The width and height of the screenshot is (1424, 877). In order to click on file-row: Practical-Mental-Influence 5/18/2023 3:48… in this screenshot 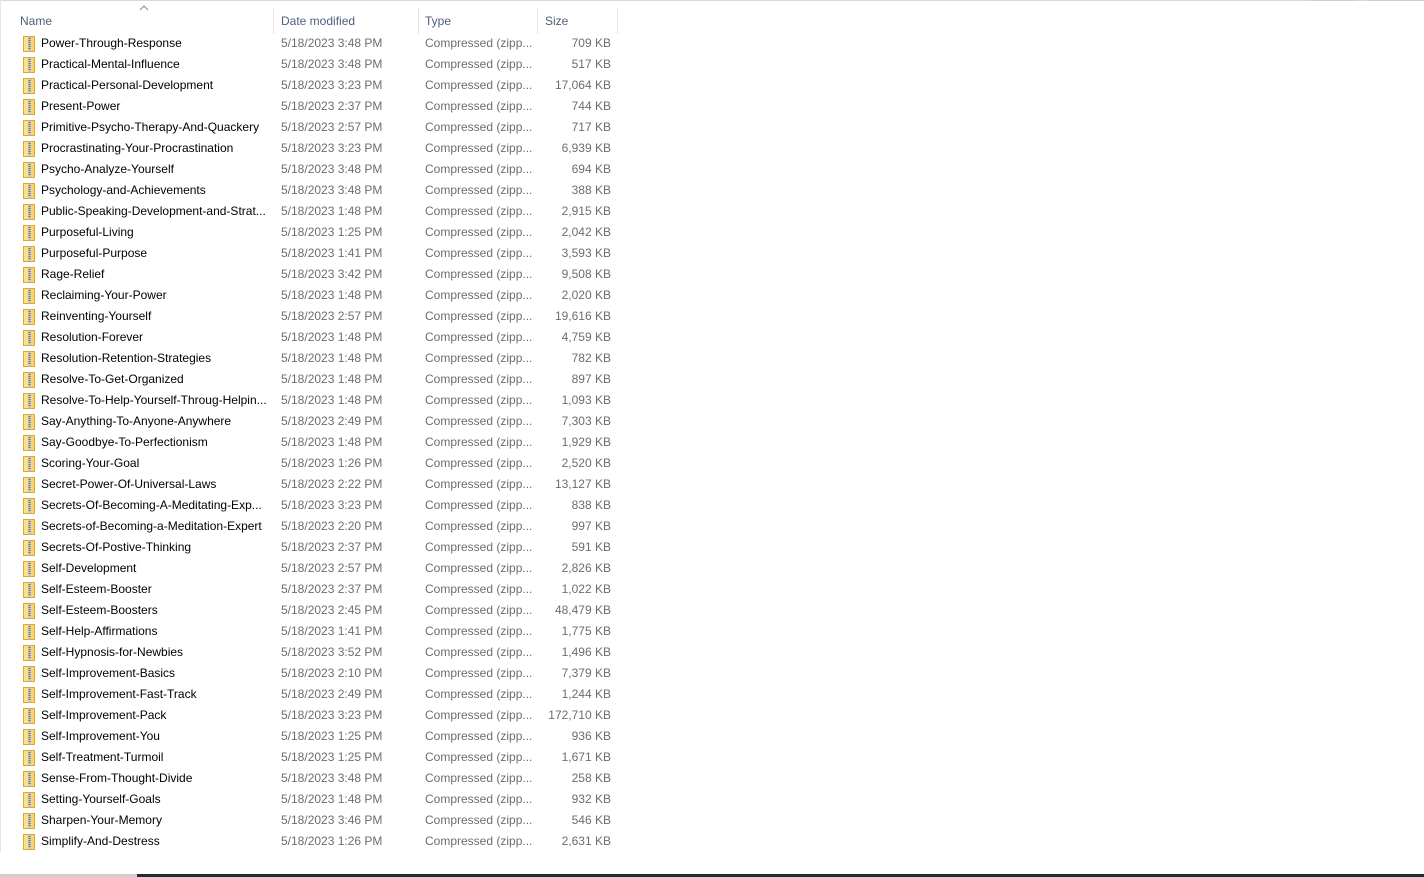, I will do `click(310, 64)`.